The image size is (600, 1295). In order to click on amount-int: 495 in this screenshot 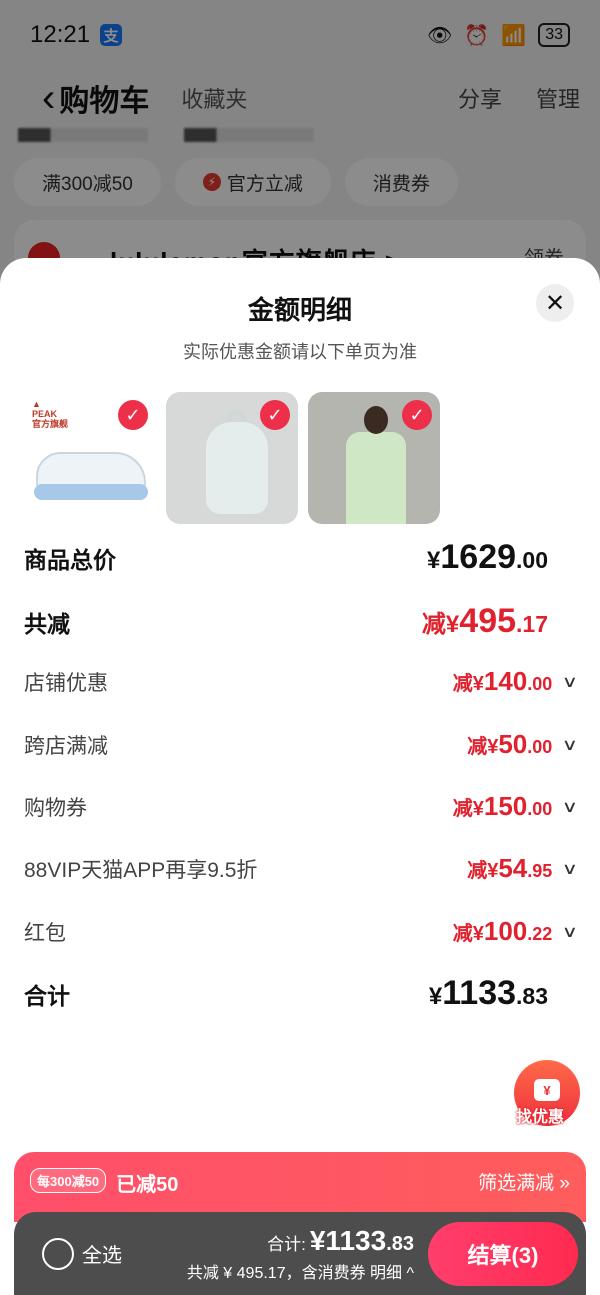, I will do `click(488, 621)`.